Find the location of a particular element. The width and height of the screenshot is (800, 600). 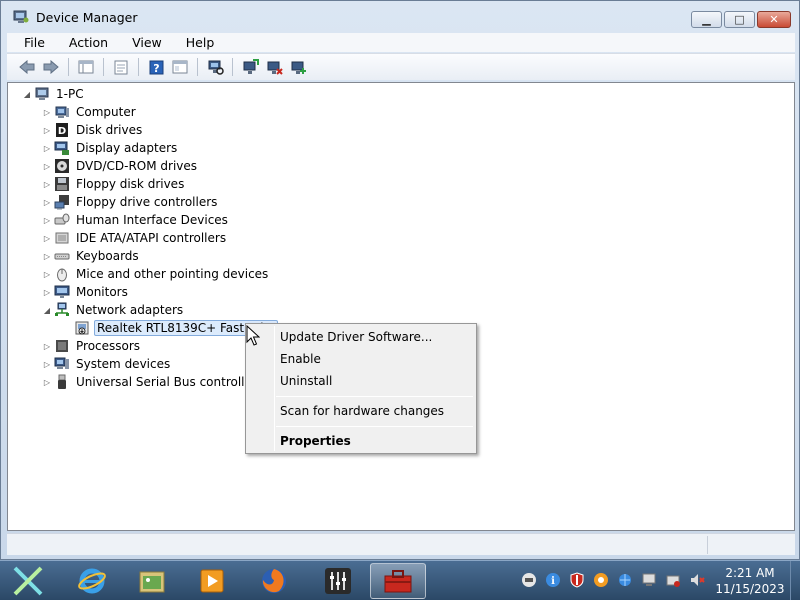

avast-tray-icon is located at coordinates (601, 580).